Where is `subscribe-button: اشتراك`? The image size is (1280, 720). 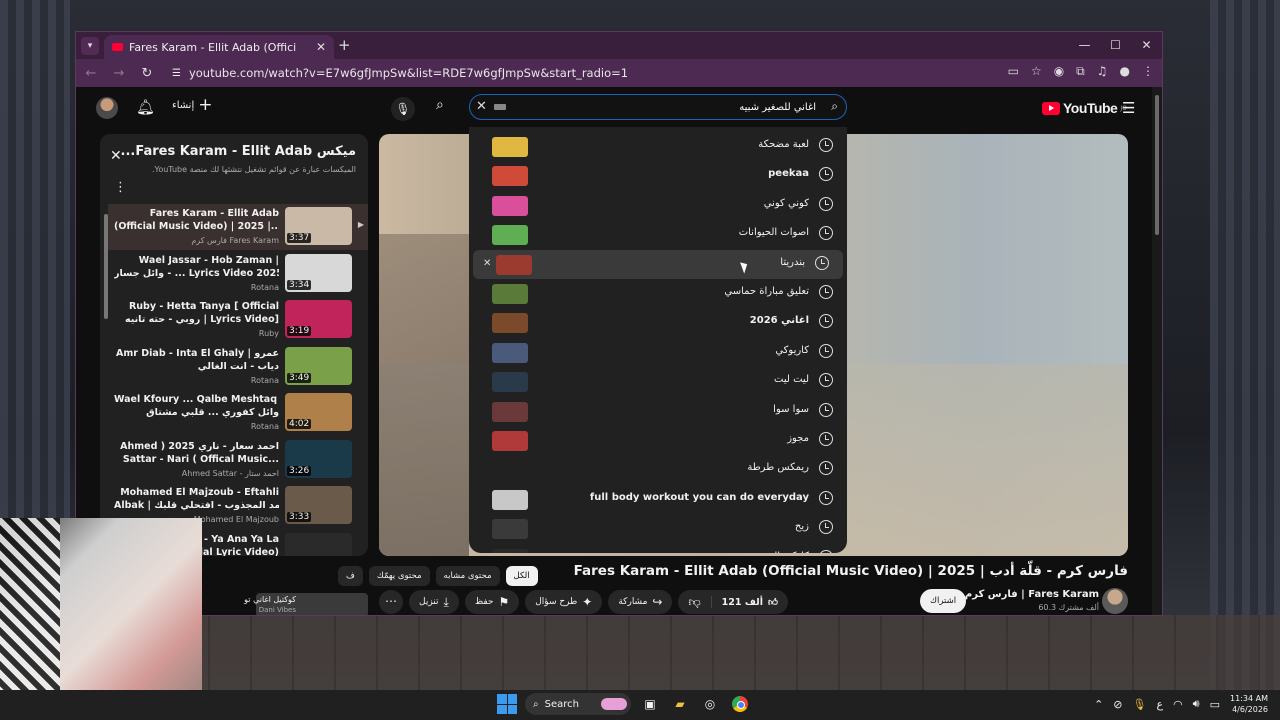 subscribe-button: اشتراك is located at coordinates (943, 601).